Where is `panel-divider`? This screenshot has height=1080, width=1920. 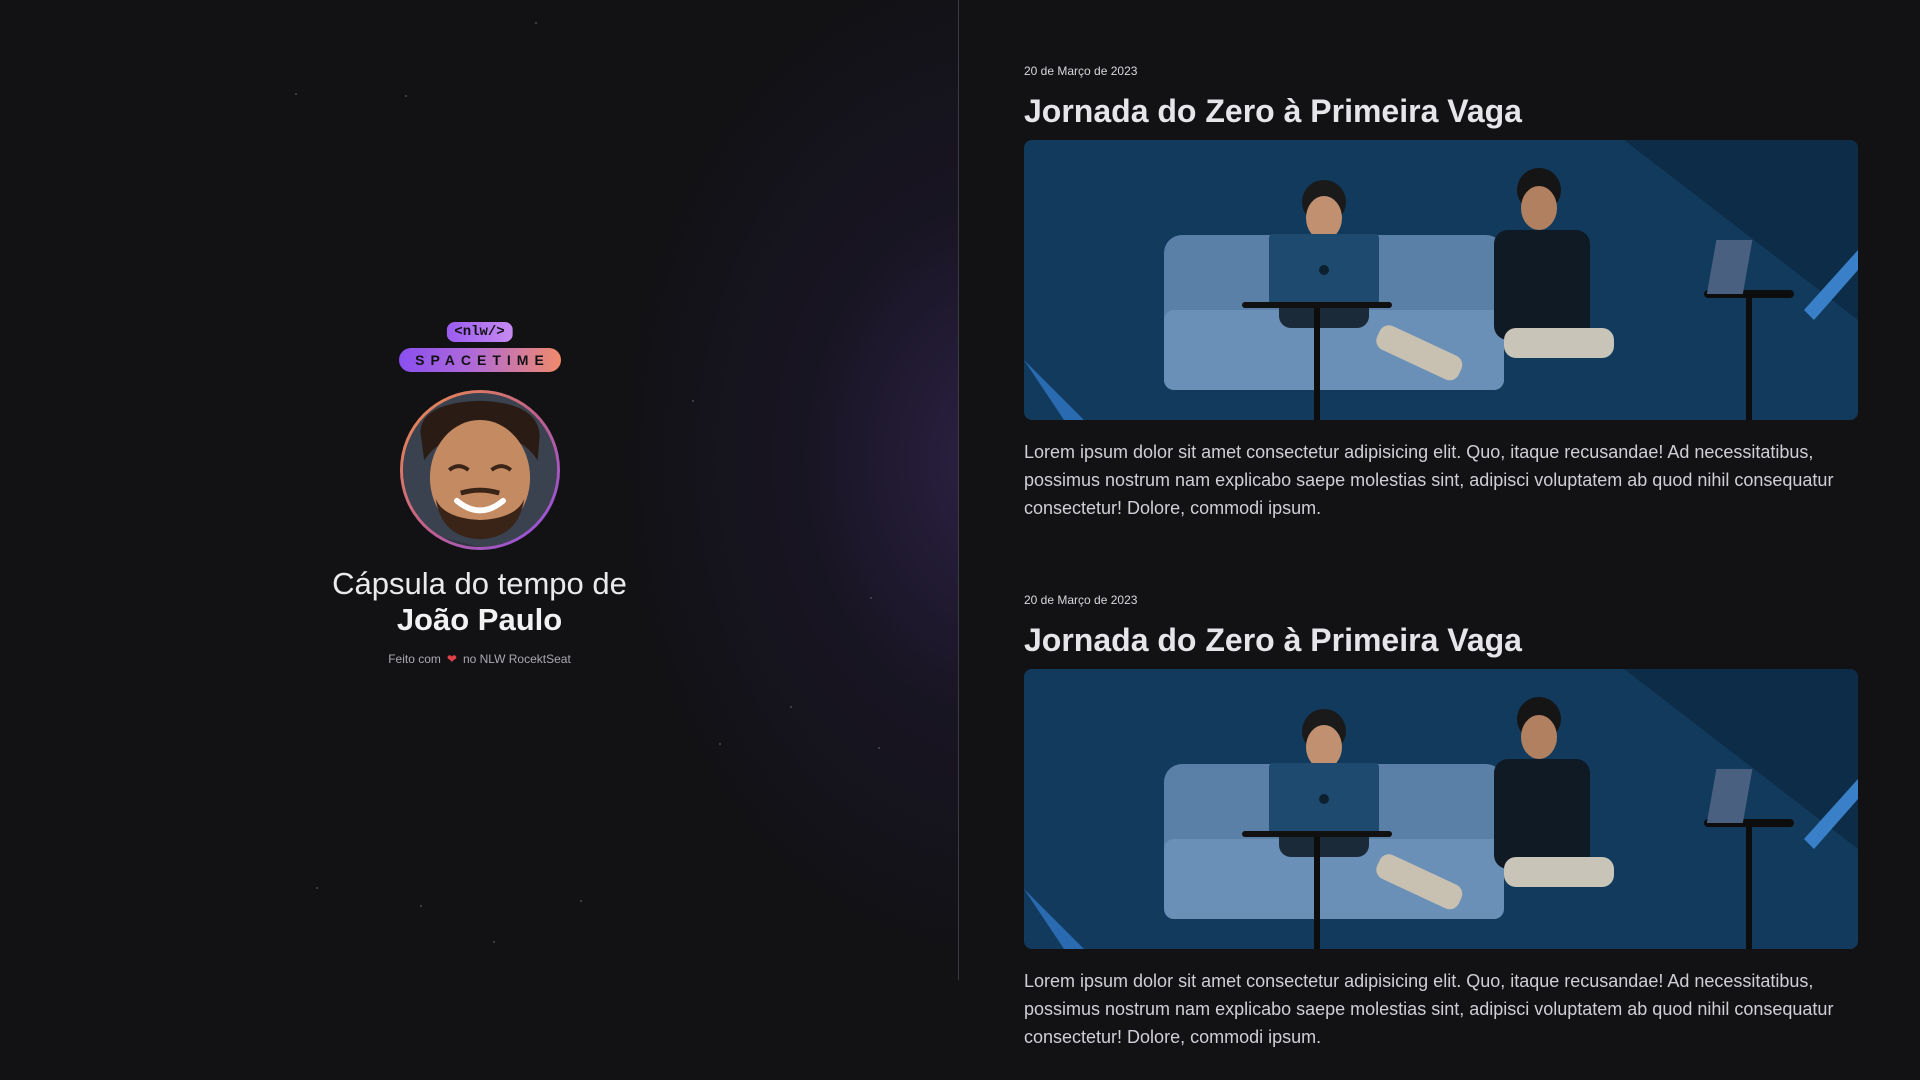 panel-divider is located at coordinates (958, 490).